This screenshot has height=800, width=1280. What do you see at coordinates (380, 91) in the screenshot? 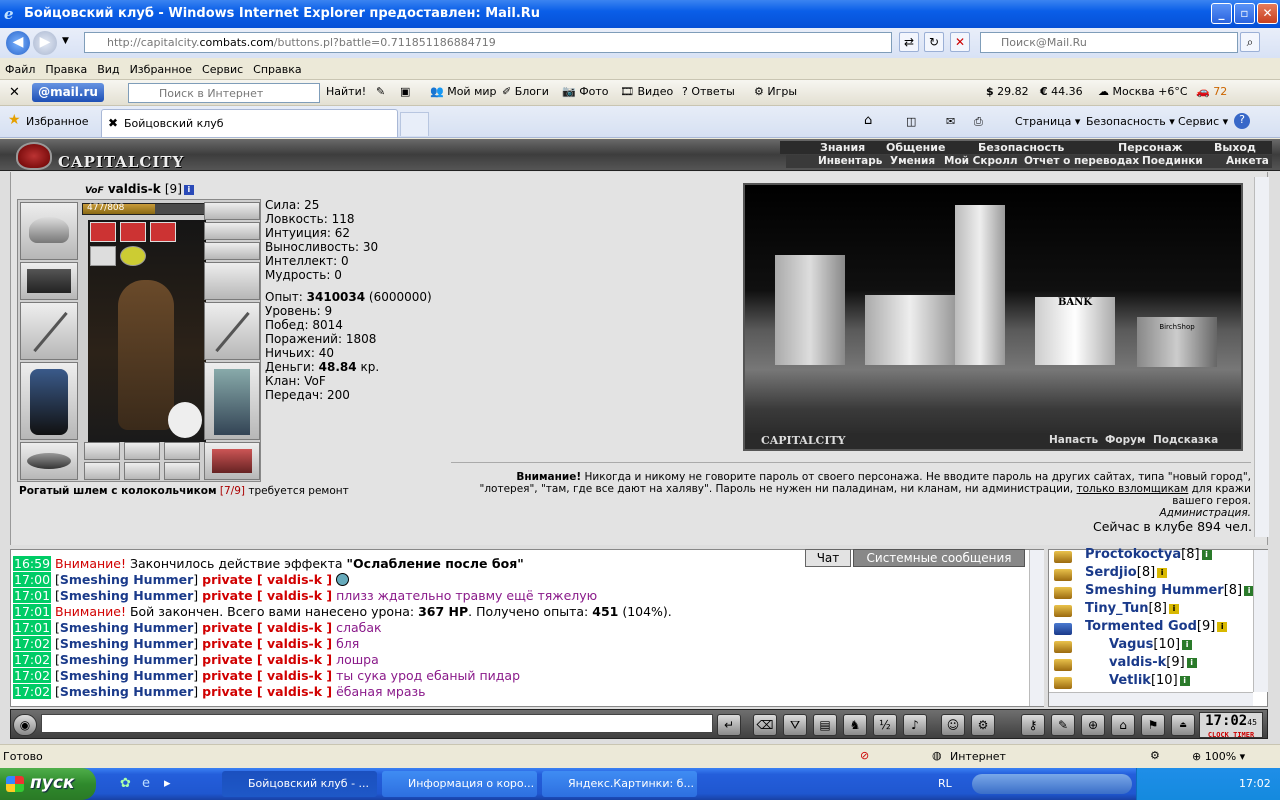
I see `pen-icon: ✎` at bounding box center [380, 91].